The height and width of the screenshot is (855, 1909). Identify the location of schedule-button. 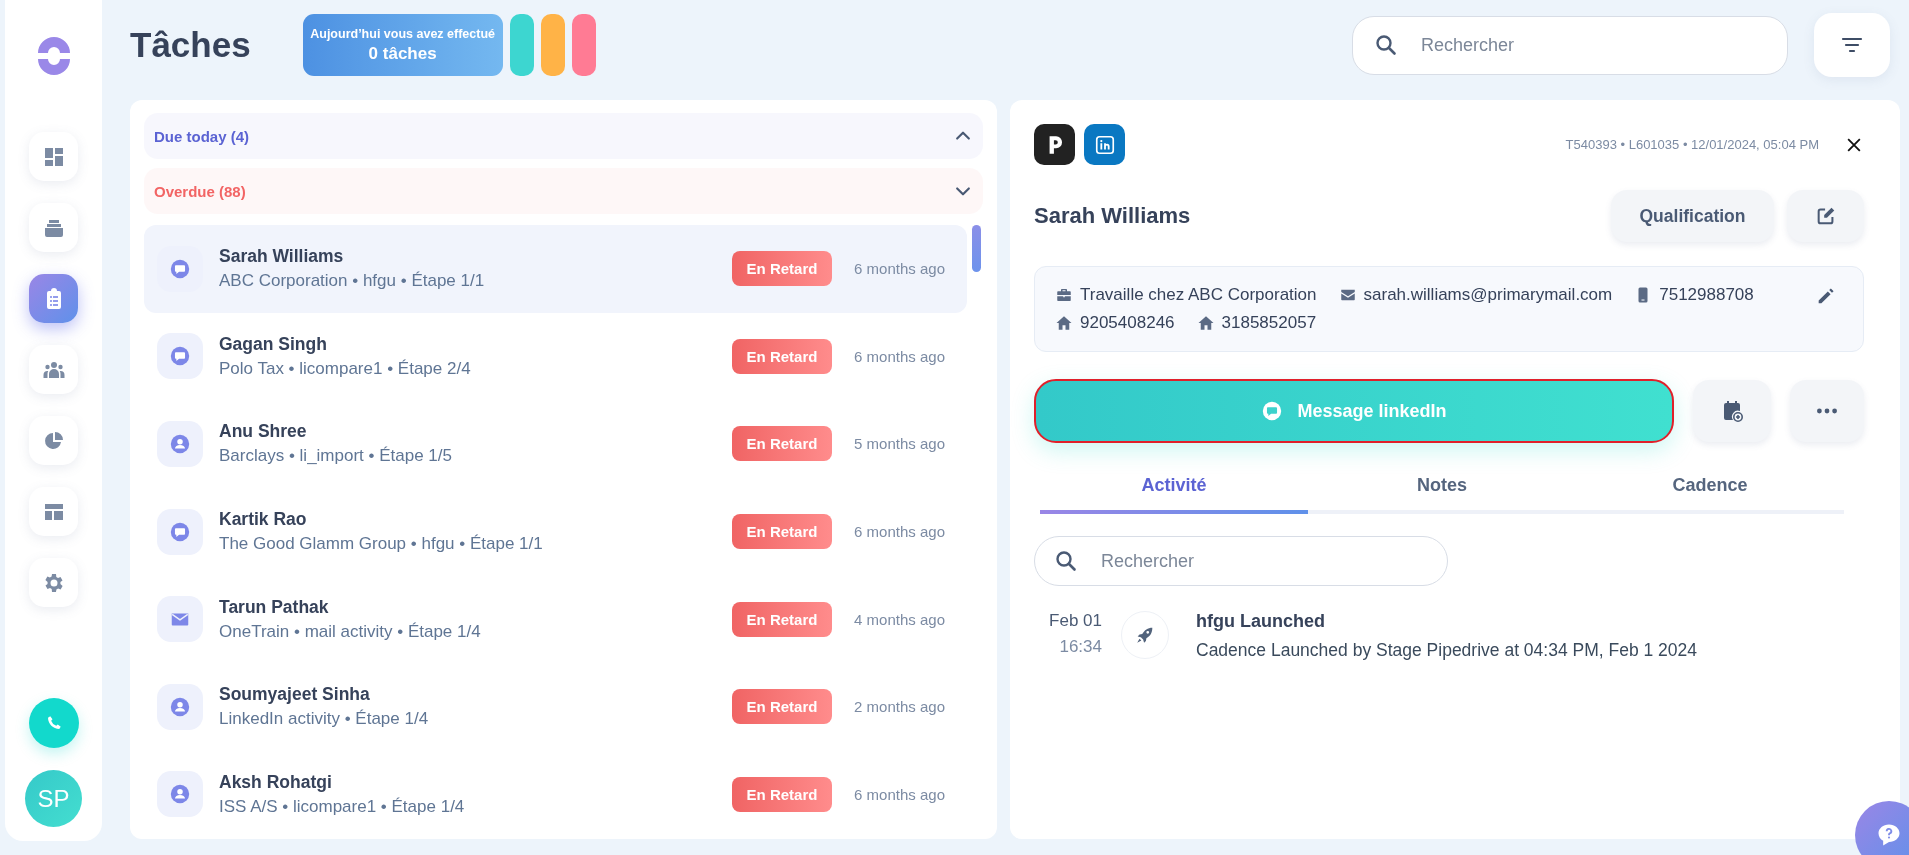
(1732, 411).